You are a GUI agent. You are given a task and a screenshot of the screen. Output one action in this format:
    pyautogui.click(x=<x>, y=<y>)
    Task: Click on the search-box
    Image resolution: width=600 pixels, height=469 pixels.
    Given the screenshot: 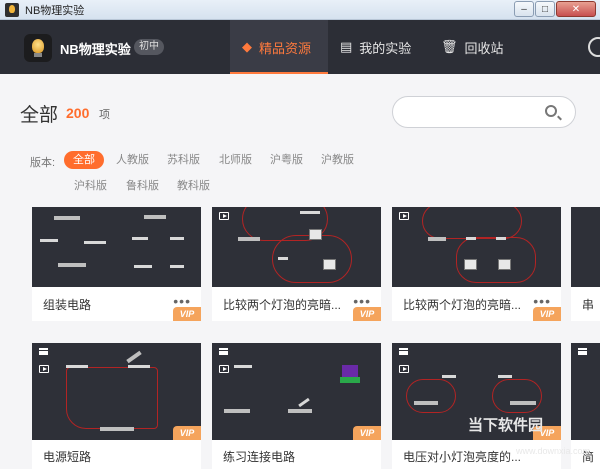 What is the action you would take?
    pyautogui.click(x=484, y=112)
    